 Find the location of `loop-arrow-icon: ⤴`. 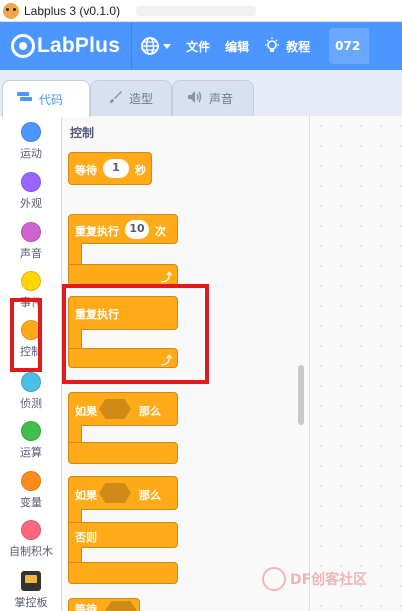

loop-arrow-icon: ⤴ is located at coordinates (166, 277).